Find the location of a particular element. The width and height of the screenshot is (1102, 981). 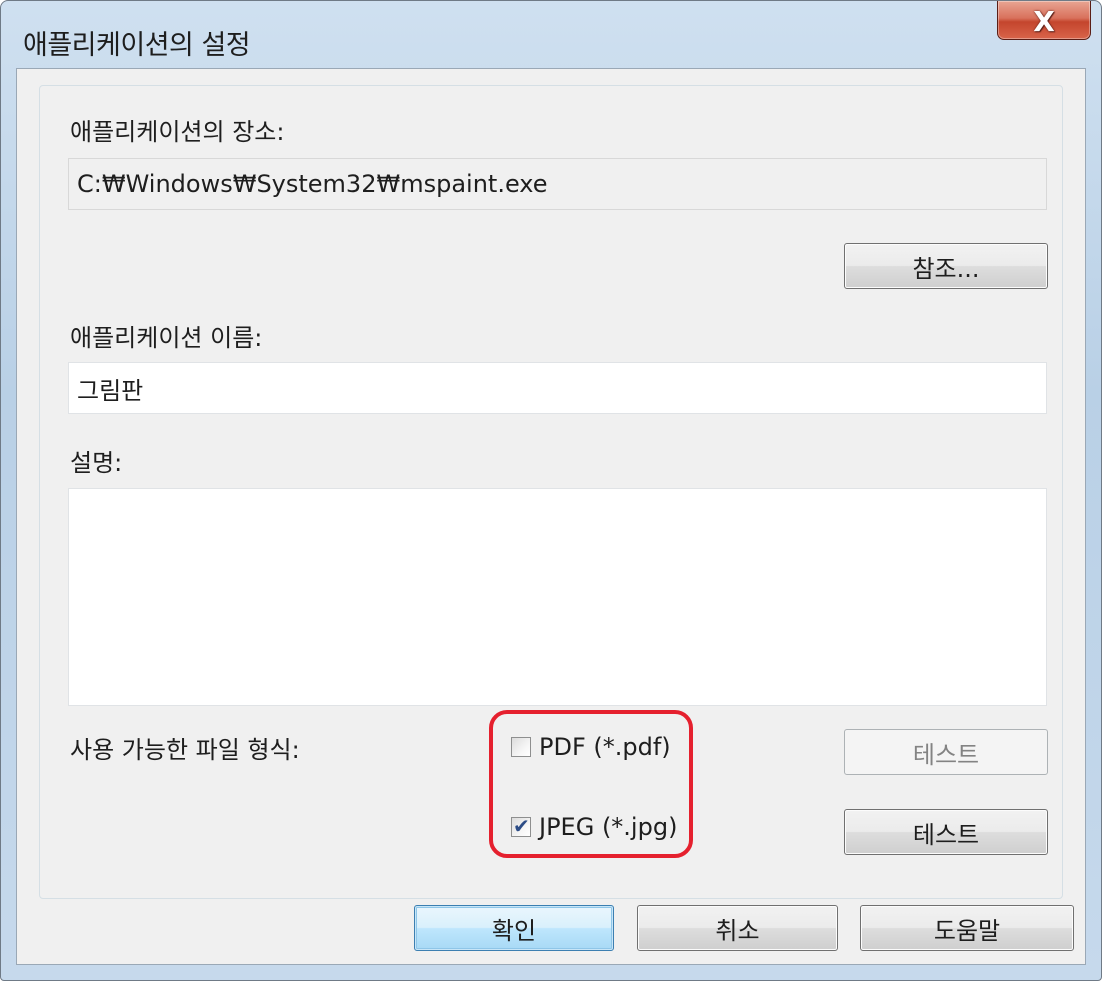

close-icon: X is located at coordinates (1044, 21).